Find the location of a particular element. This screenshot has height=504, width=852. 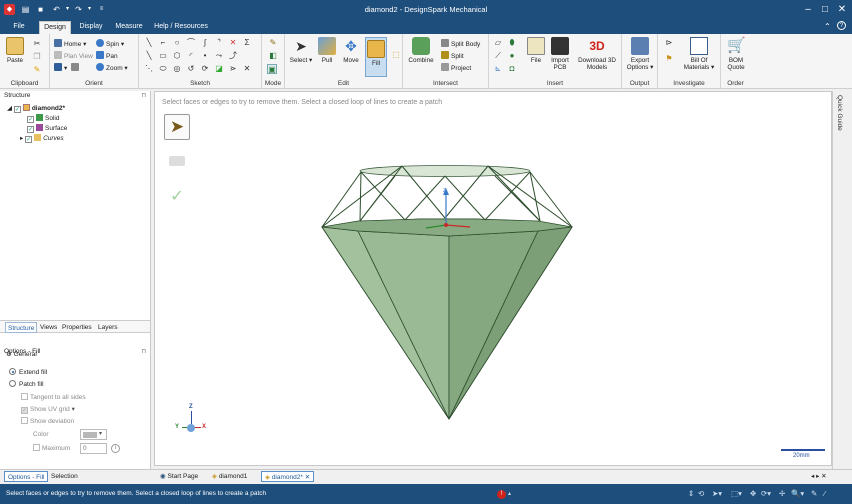

line-tool-icon: ╲ is located at coordinates (149, 43).